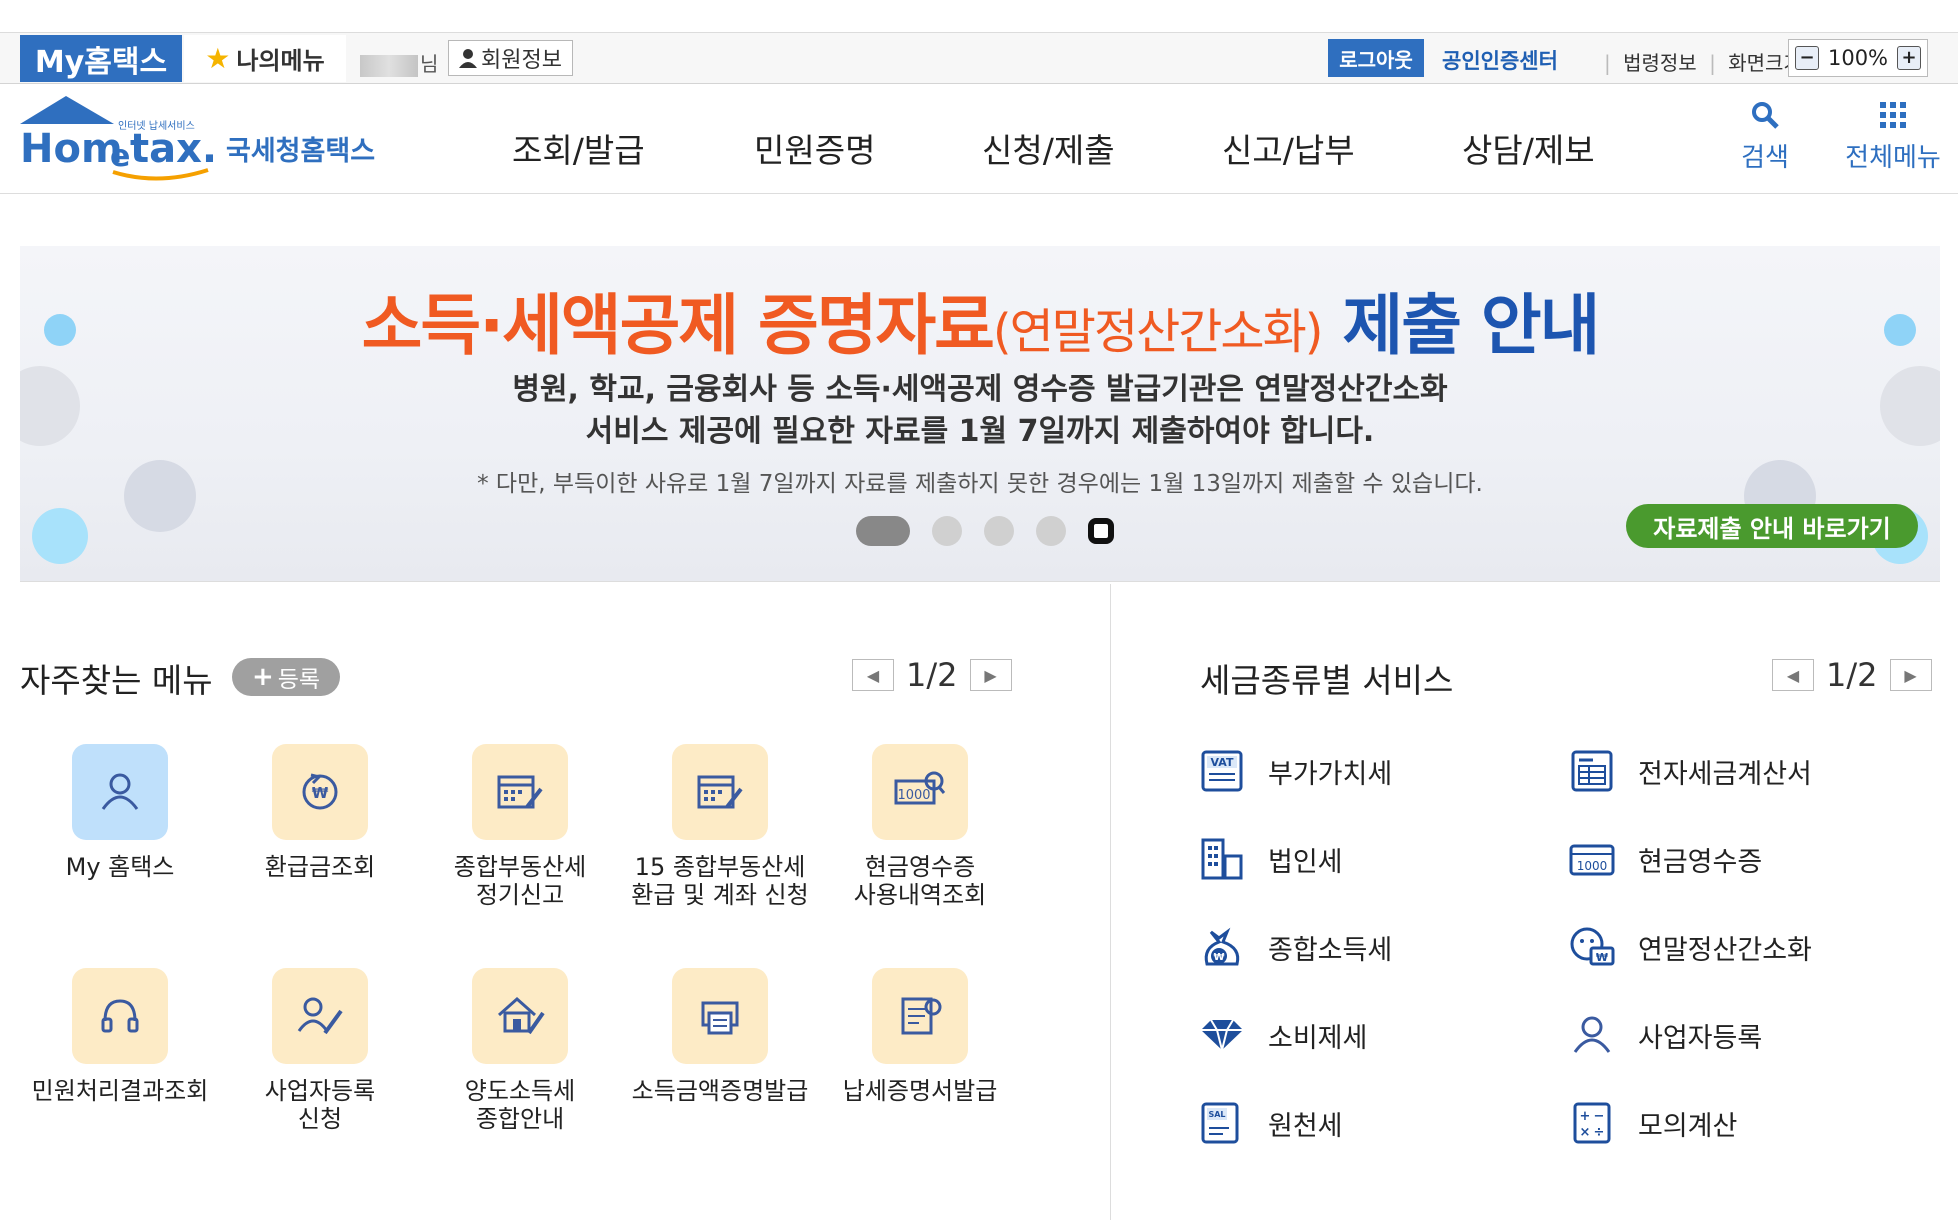 Image resolution: width=1958 pixels, height=1220 pixels. What do you see at coordinates (101, 58) in the screenshot?
I see `my-hometax-tab: My홈택스` at bounding box center [101, 58].